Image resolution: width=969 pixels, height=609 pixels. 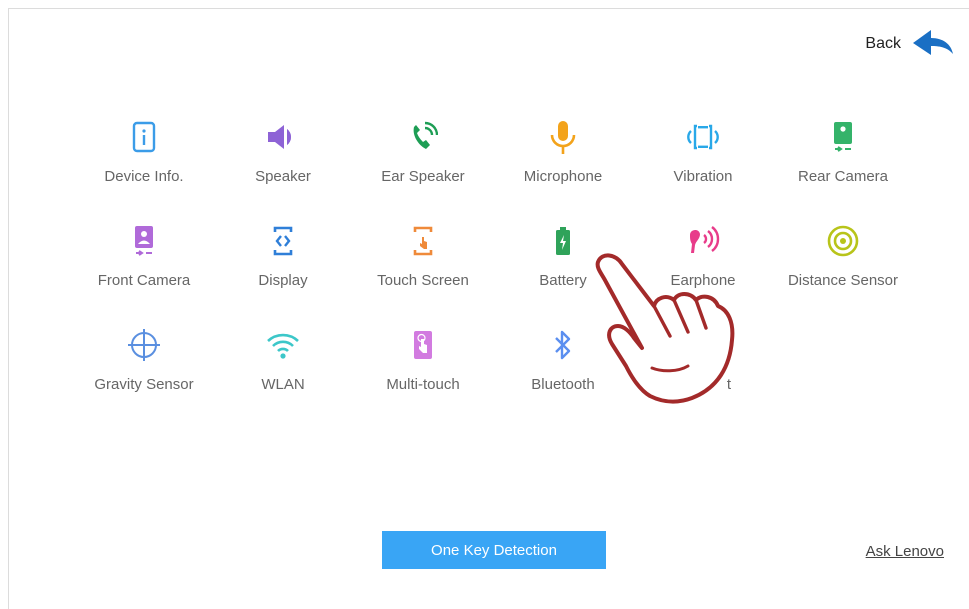 I want to click on tile-label: Display, so click(x=283, y=280).